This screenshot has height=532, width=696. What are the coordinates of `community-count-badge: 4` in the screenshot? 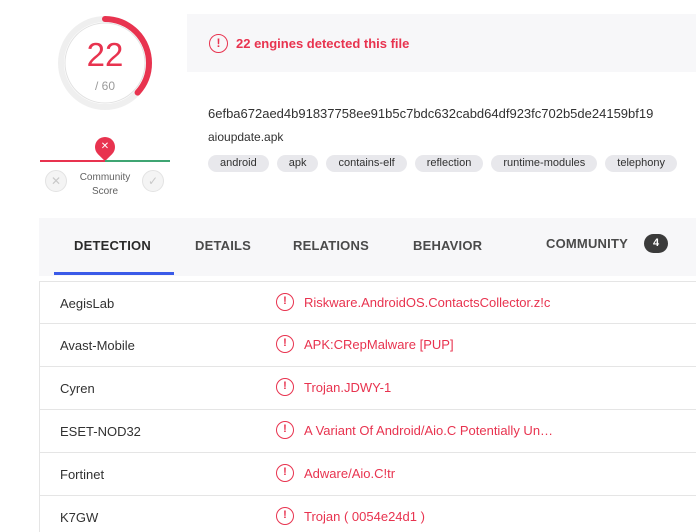 It's located at (656, 243).